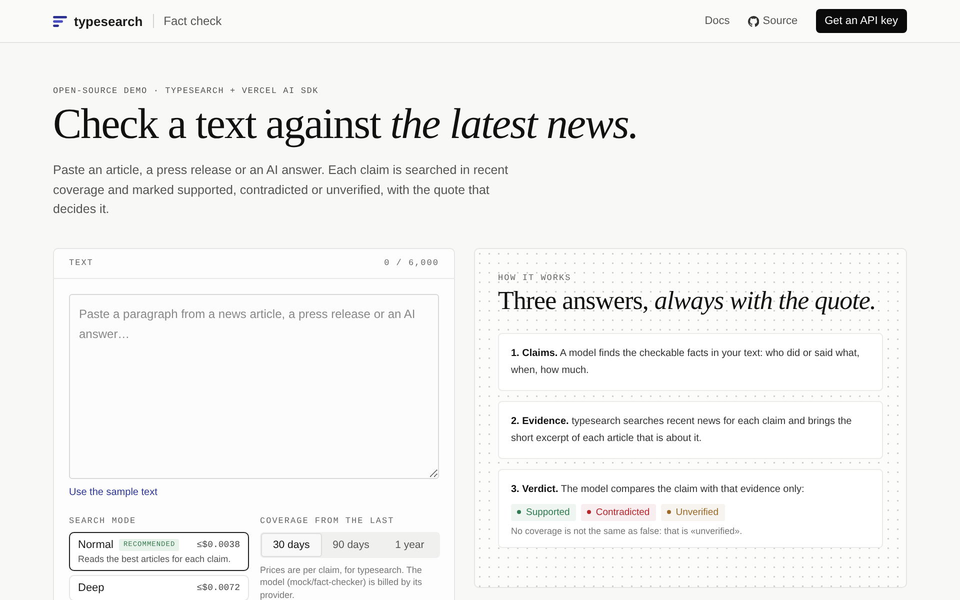 This screenshot has height=600, width=960. I want to click on verdict-tag: Unverified, so click(692, 512).